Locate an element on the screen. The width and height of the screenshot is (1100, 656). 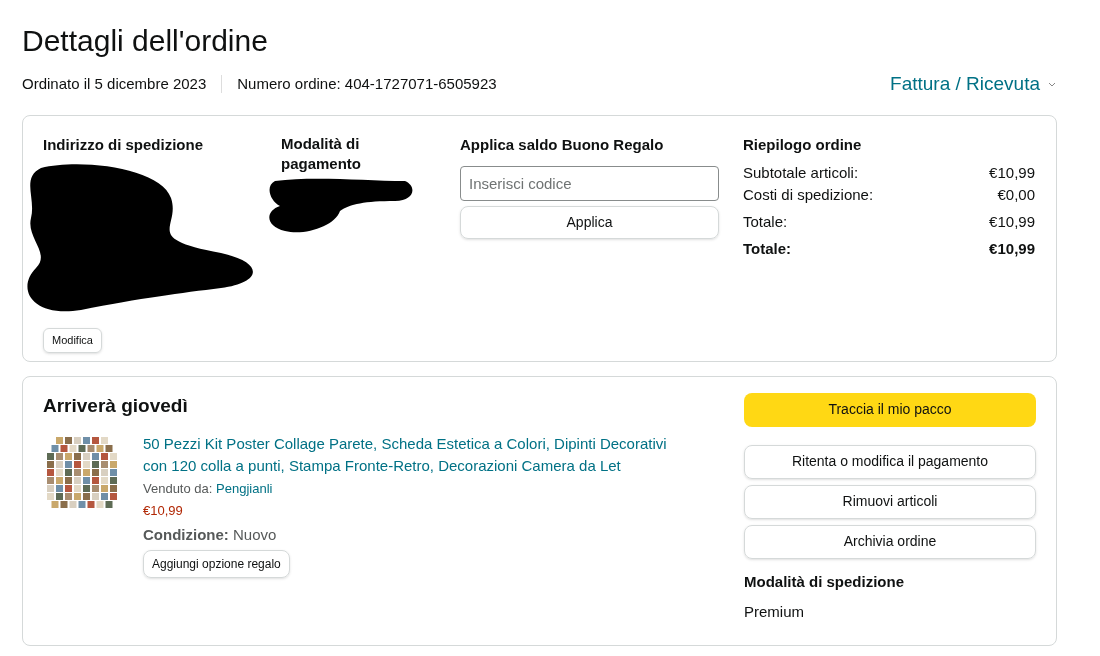
product-title-link: 50 Pezzi Kit Poster Collage Parete, Scheda Estetica a Colori, Dipinti Decorativi con 120 colla a punti, Stampa Fronte-Retro, Decorazioni Camera da Let is located at coordinates (413, 455).